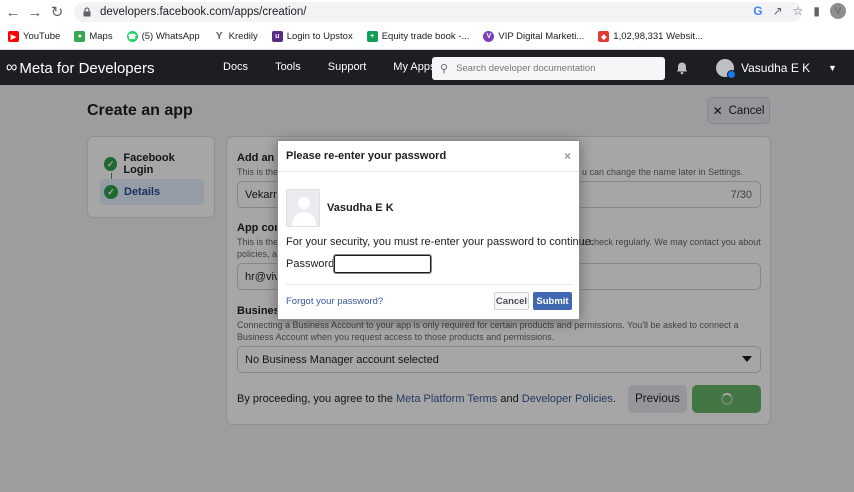  Describe the element at coordinates (34, 36) in the screenshot. I see `bookmark-youtube: ▶ YouTube` at that location.